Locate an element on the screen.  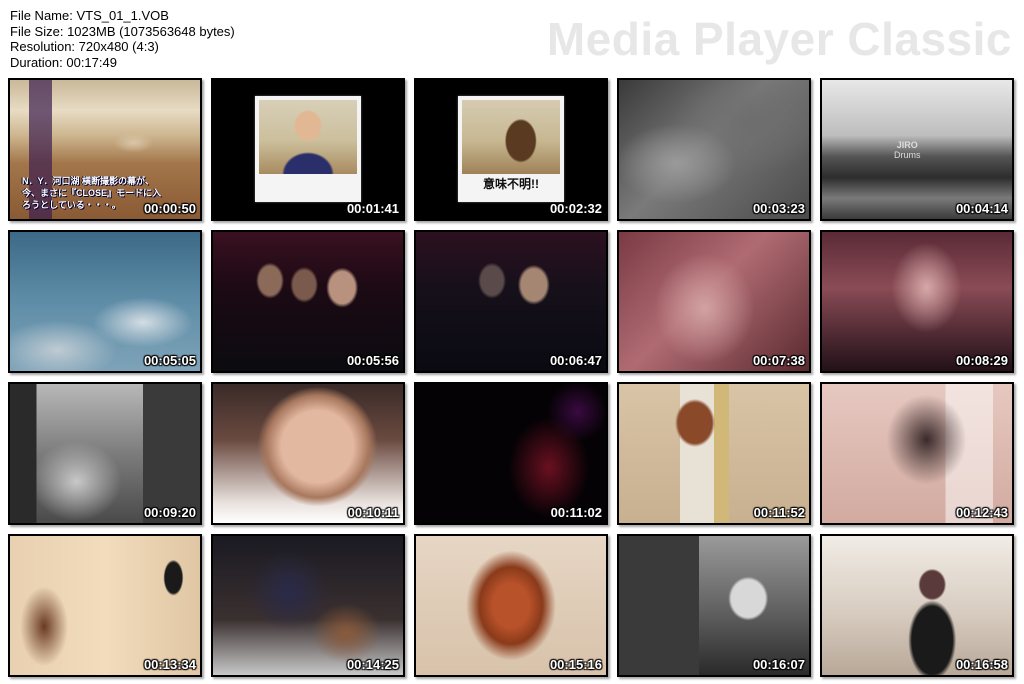
timestamp: 00:08:29 is located at coordinates (981, 360).